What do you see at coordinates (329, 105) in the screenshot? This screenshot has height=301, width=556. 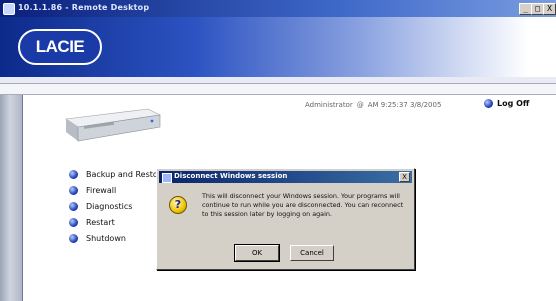 I see `user-name: Administrator` at bounding box center [329, 105].